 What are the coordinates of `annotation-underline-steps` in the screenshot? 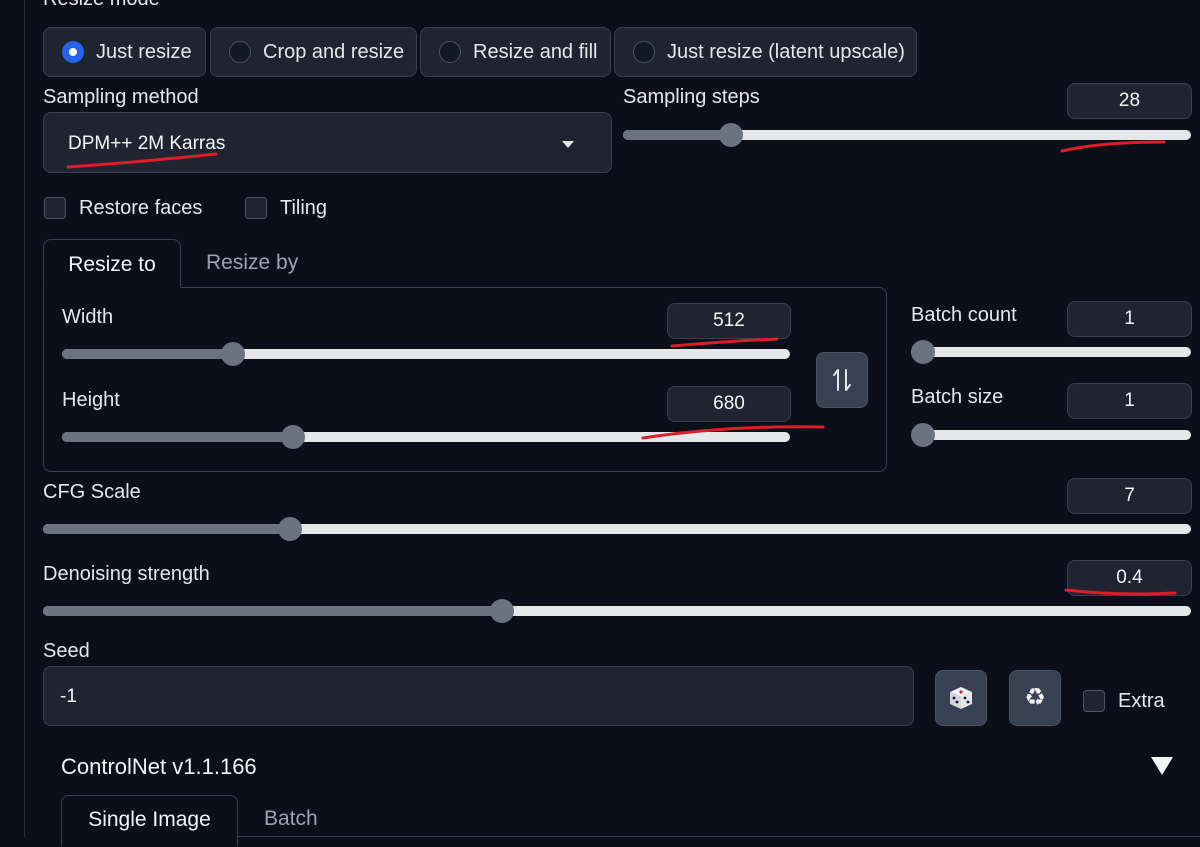 It's located at (1113, 146).